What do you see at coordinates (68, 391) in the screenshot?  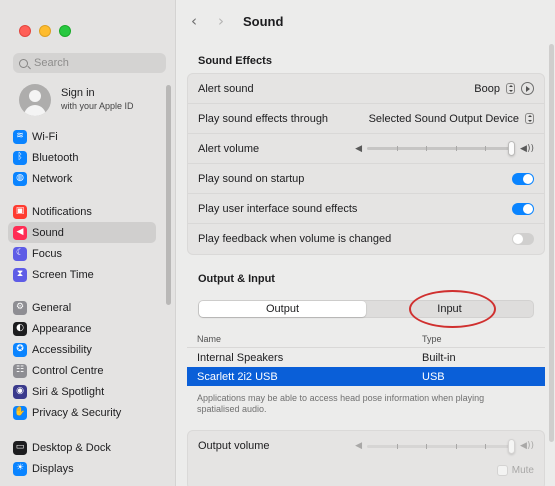 I see `sidebar-item-label: Siri & Spotlight` at bounding box center [68, 391].